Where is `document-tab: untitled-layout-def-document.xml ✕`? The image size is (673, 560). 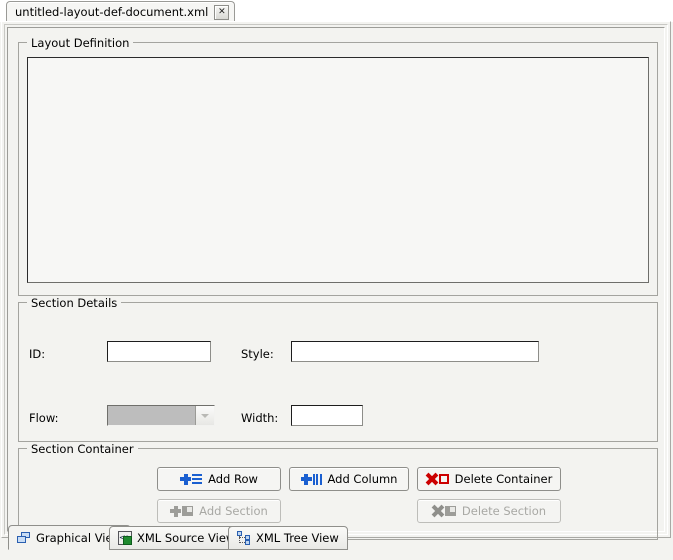 document-tab: untitled-layout-def-document.xml ✕ is located at coordinates (121, 11).